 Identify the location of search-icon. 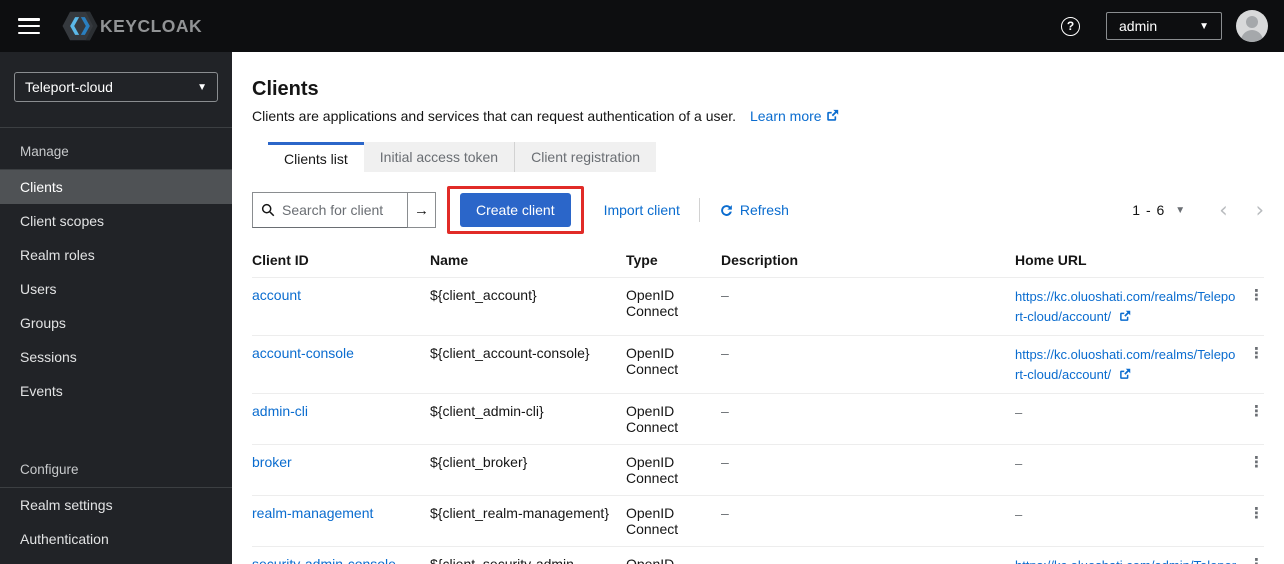
(268, 210).